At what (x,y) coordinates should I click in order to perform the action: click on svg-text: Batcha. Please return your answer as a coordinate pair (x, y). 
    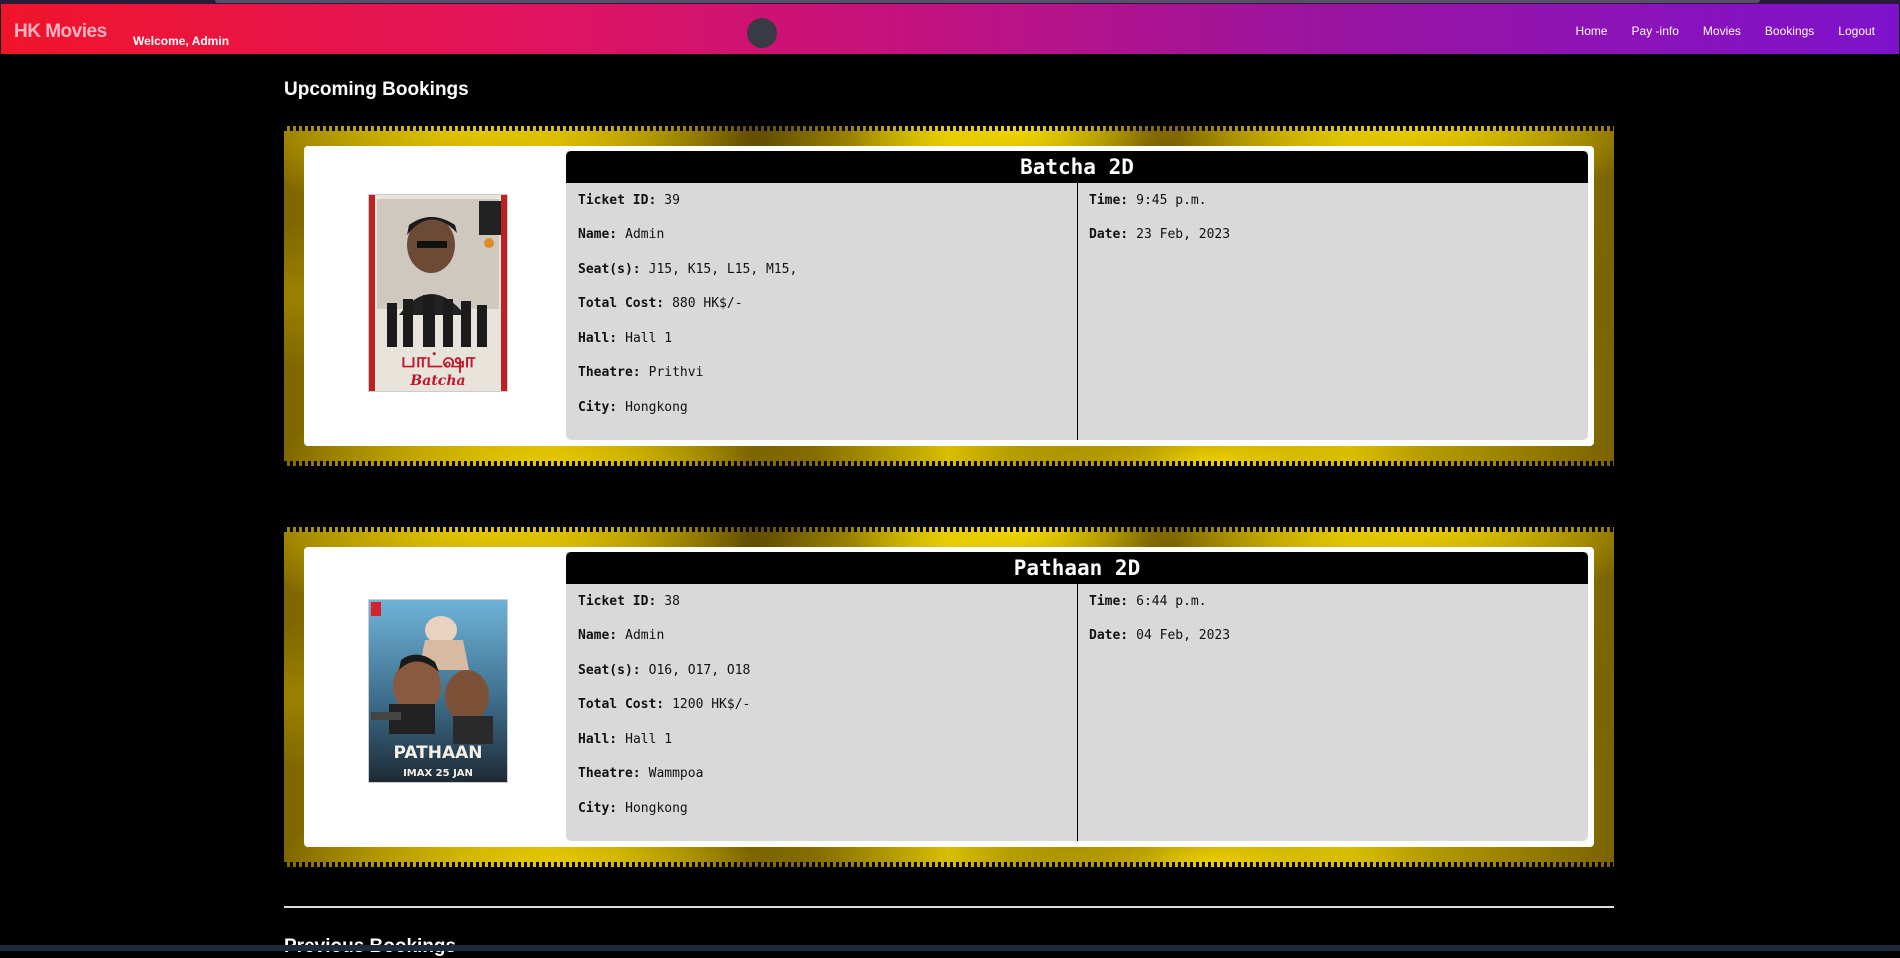
    Looking at the image, I should click on (437, 381).